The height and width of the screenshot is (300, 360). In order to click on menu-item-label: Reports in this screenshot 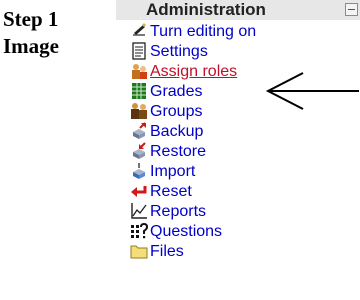, I will do `click(178, 212)`.